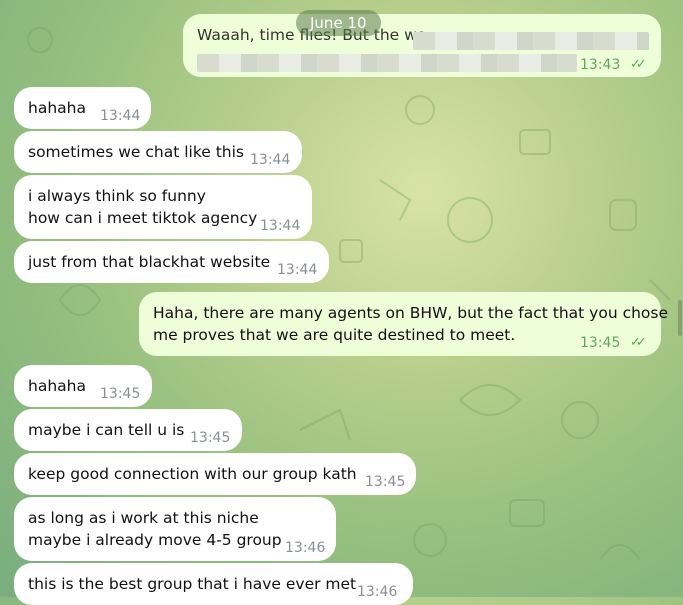 This screenshot has width=683, height=605. I want to click on message-line: how can i meet tiktok agency, so click(143, 218).